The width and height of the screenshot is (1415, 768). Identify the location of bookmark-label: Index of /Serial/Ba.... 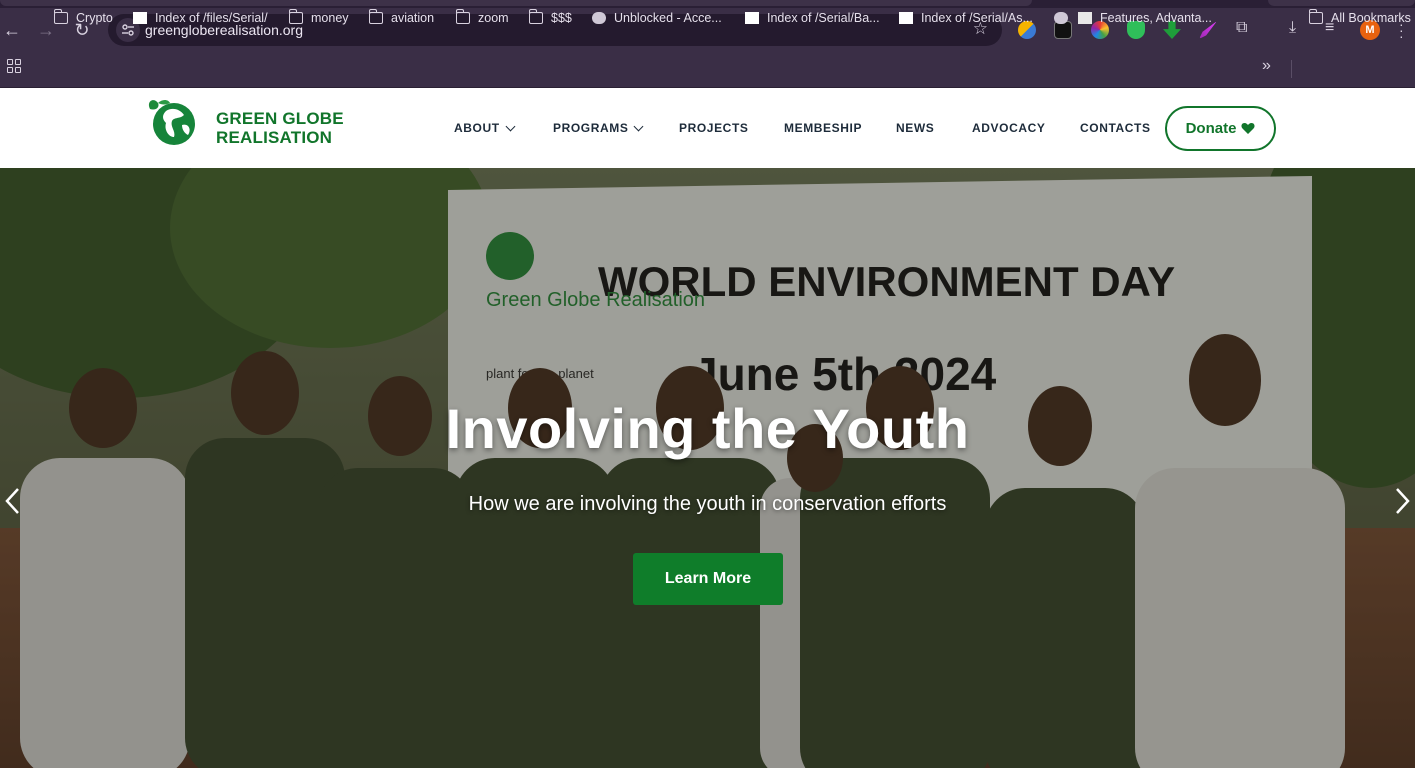
(823, 18).